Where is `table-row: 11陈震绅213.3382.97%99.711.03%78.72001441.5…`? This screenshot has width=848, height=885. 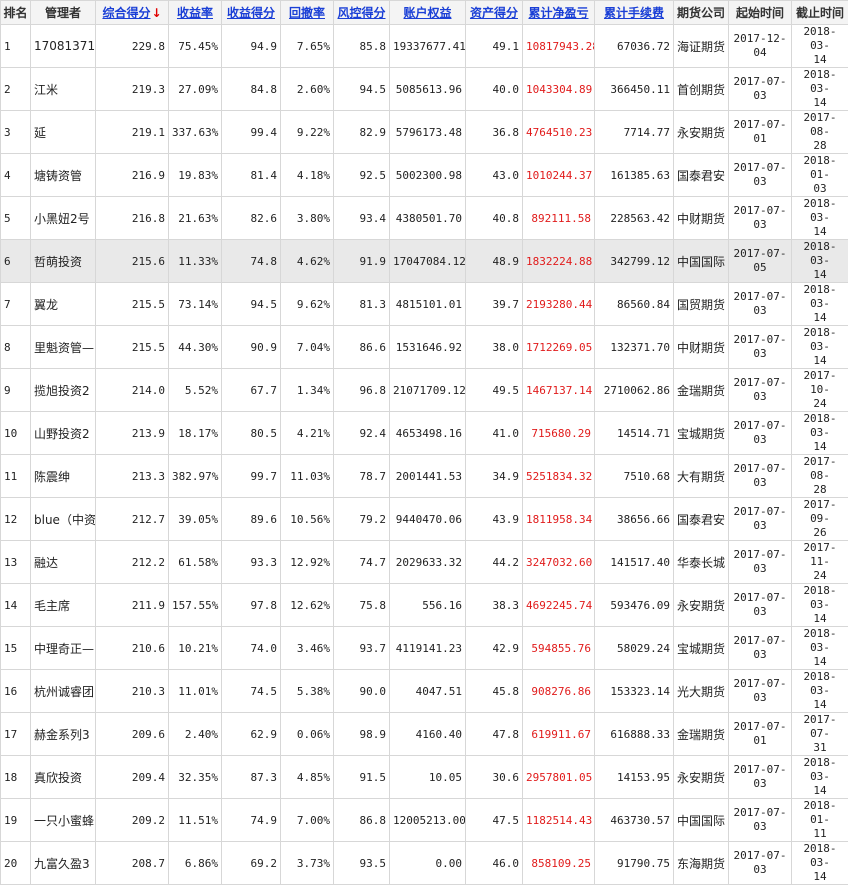
table-row: 11陈震绅213.3382.97%99.711.03%78.72001441.5… is located at coordinates (424, 476).